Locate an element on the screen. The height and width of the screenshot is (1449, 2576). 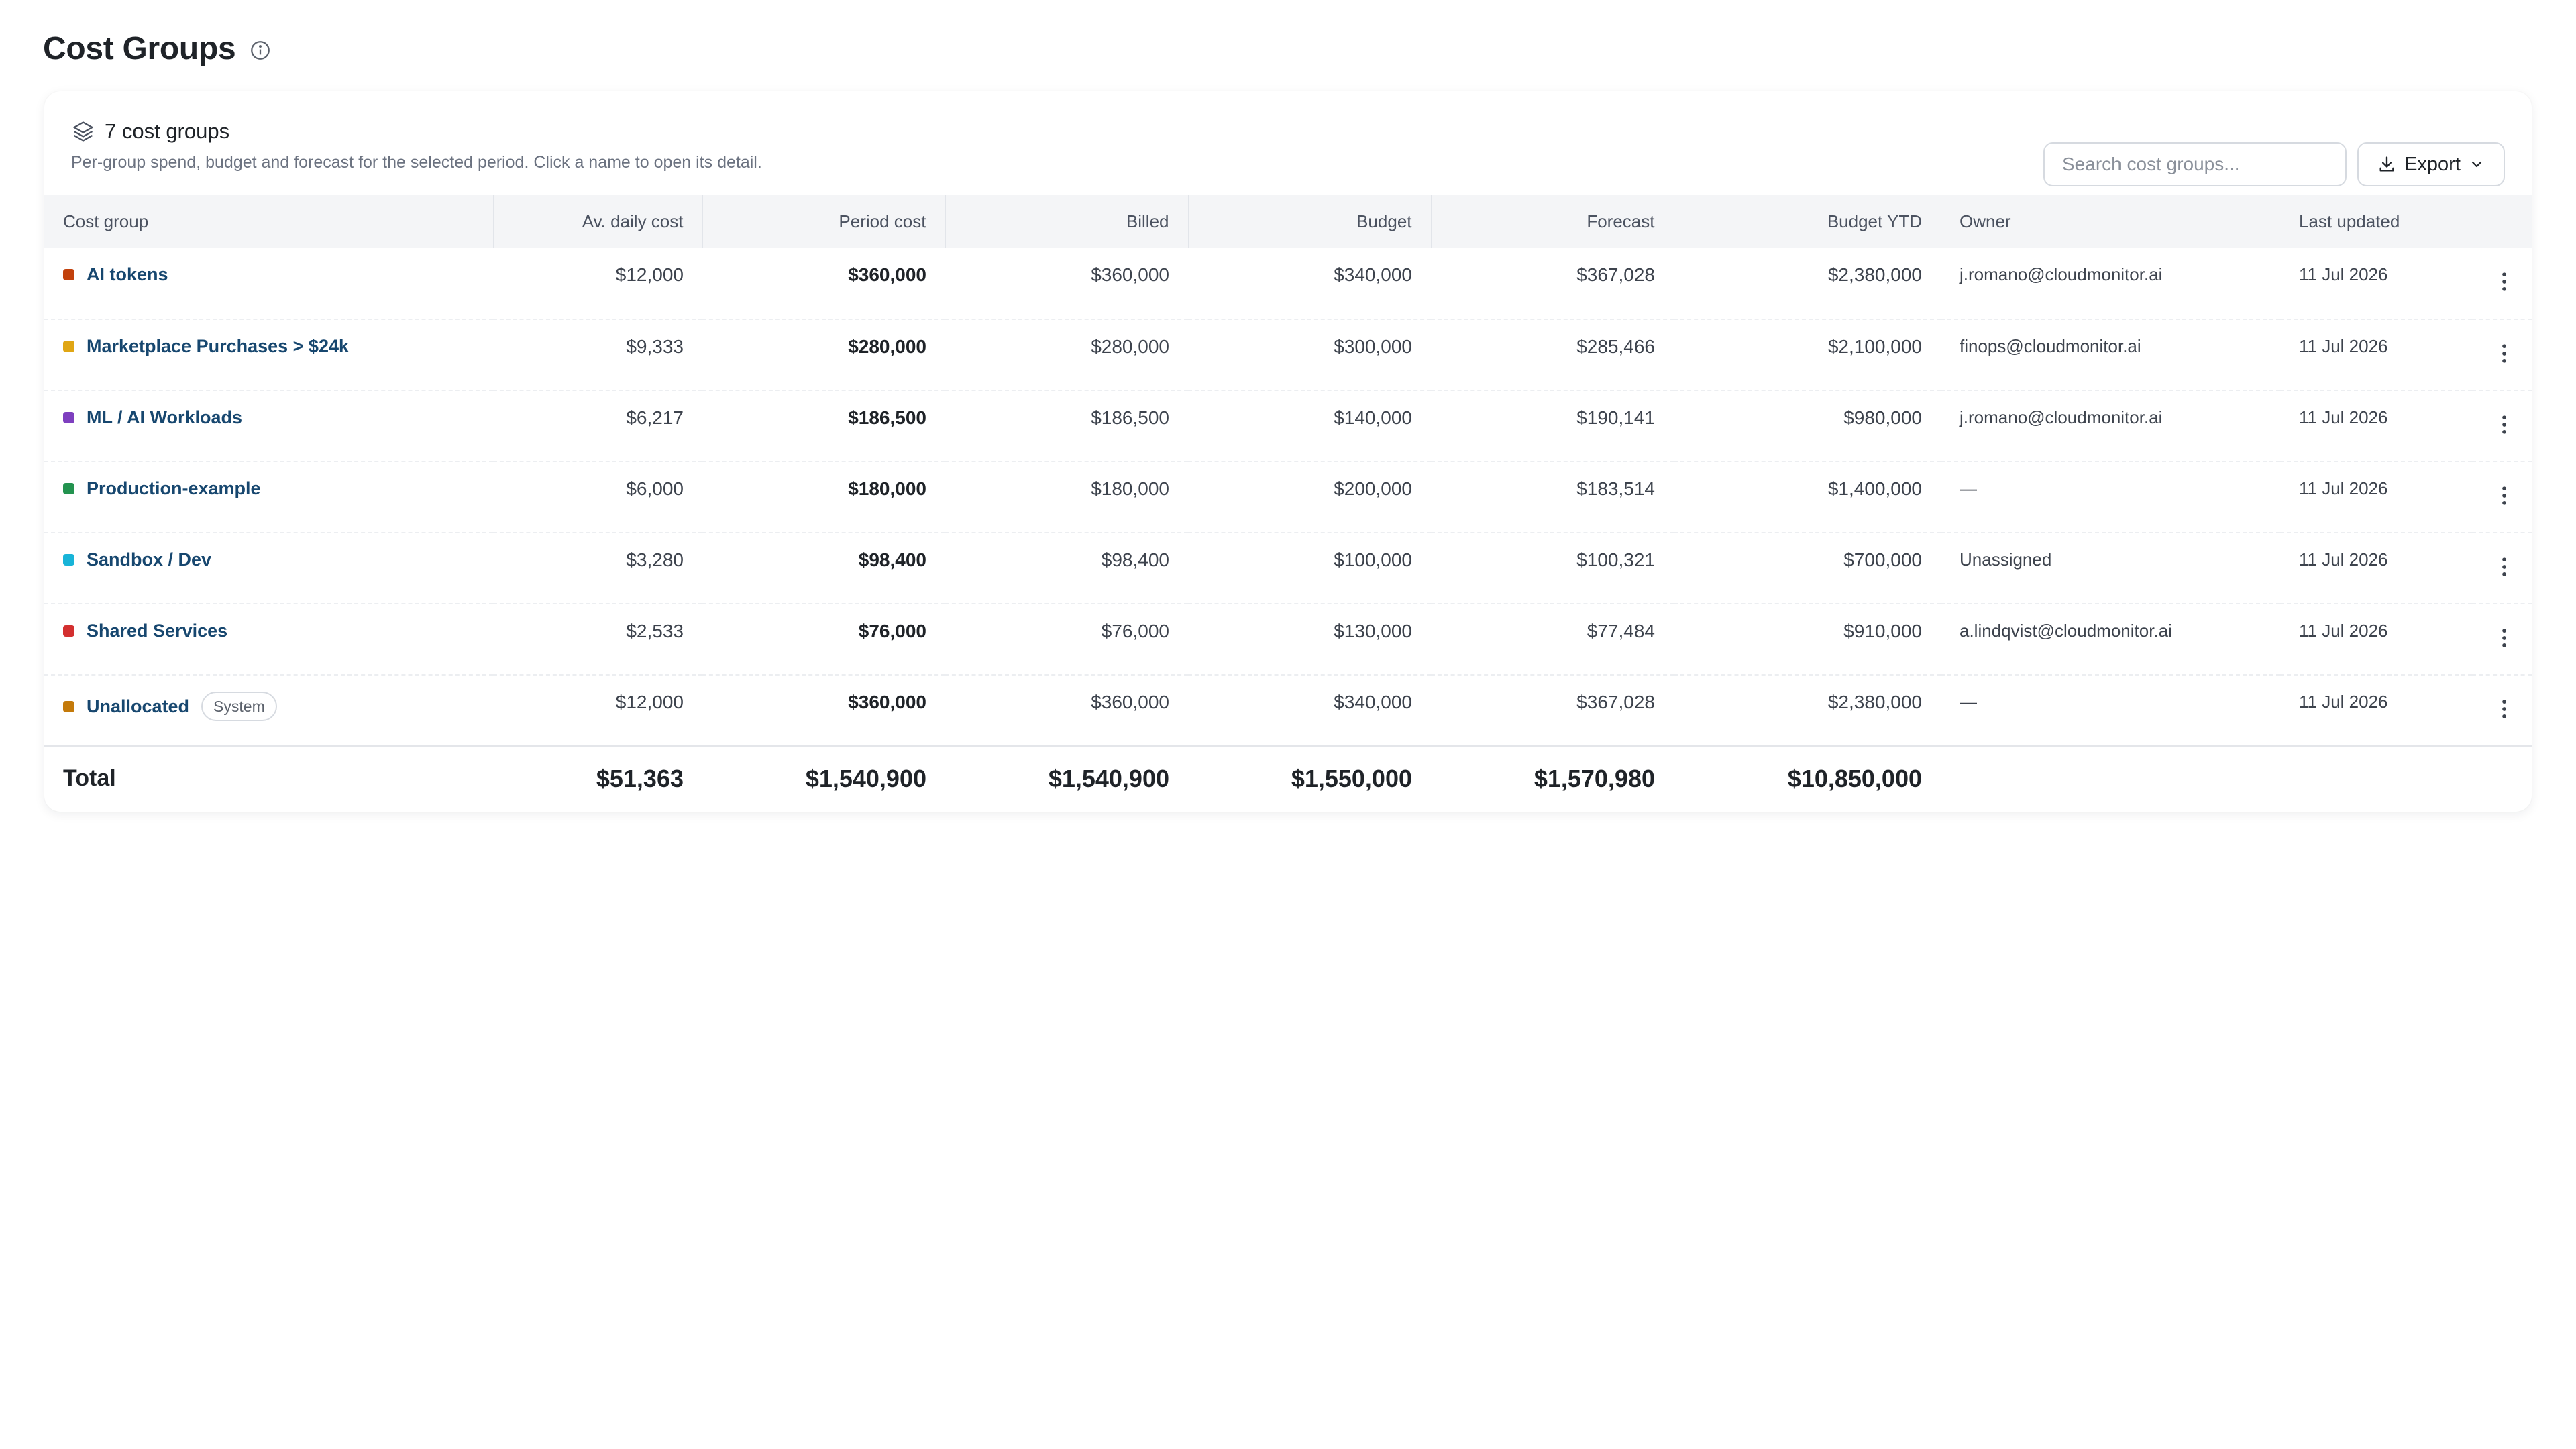
column-header-last-updated: Last updated is located at coordinates (2376, 221).